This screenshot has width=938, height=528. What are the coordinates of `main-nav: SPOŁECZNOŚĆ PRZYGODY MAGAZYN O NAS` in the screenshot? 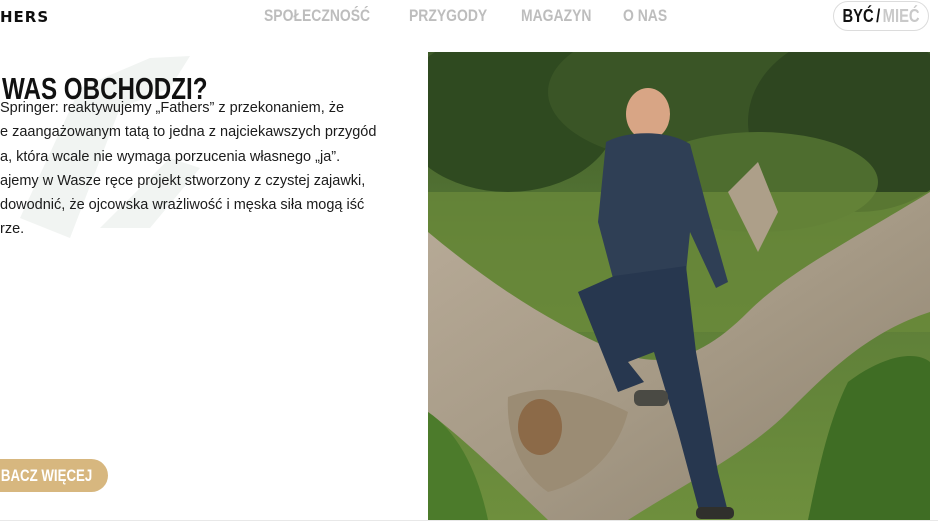 It's located at (465, 16).